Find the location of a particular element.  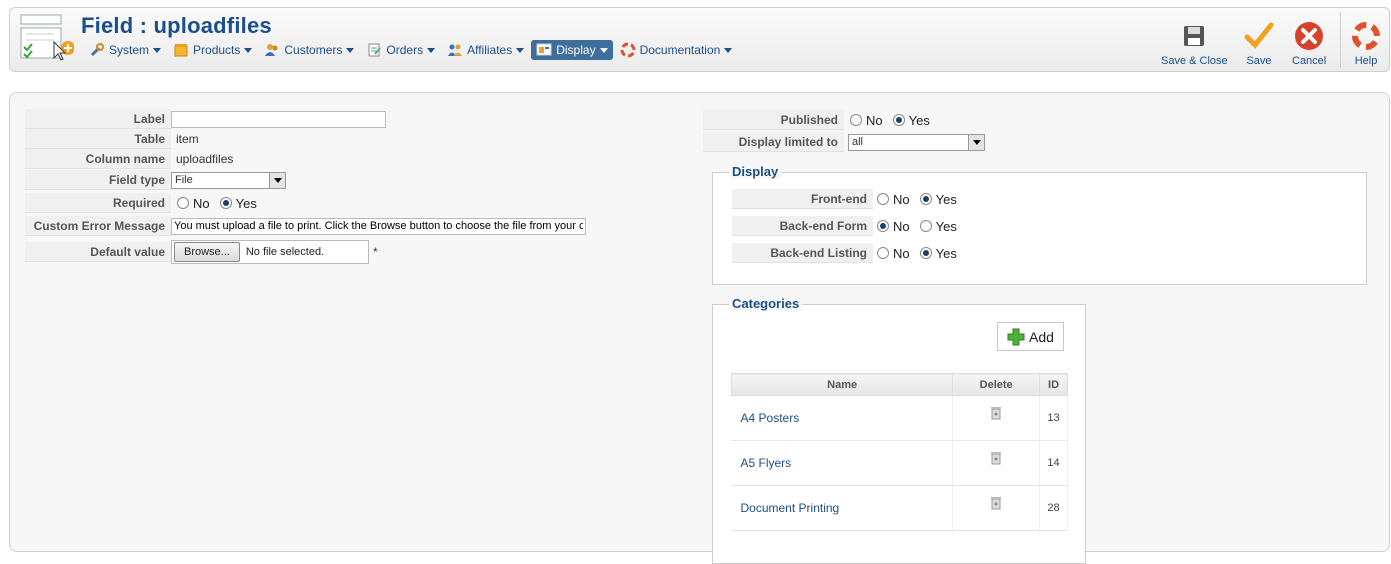

display-limited-label: Display limited to is located at coordinates (773, 142).